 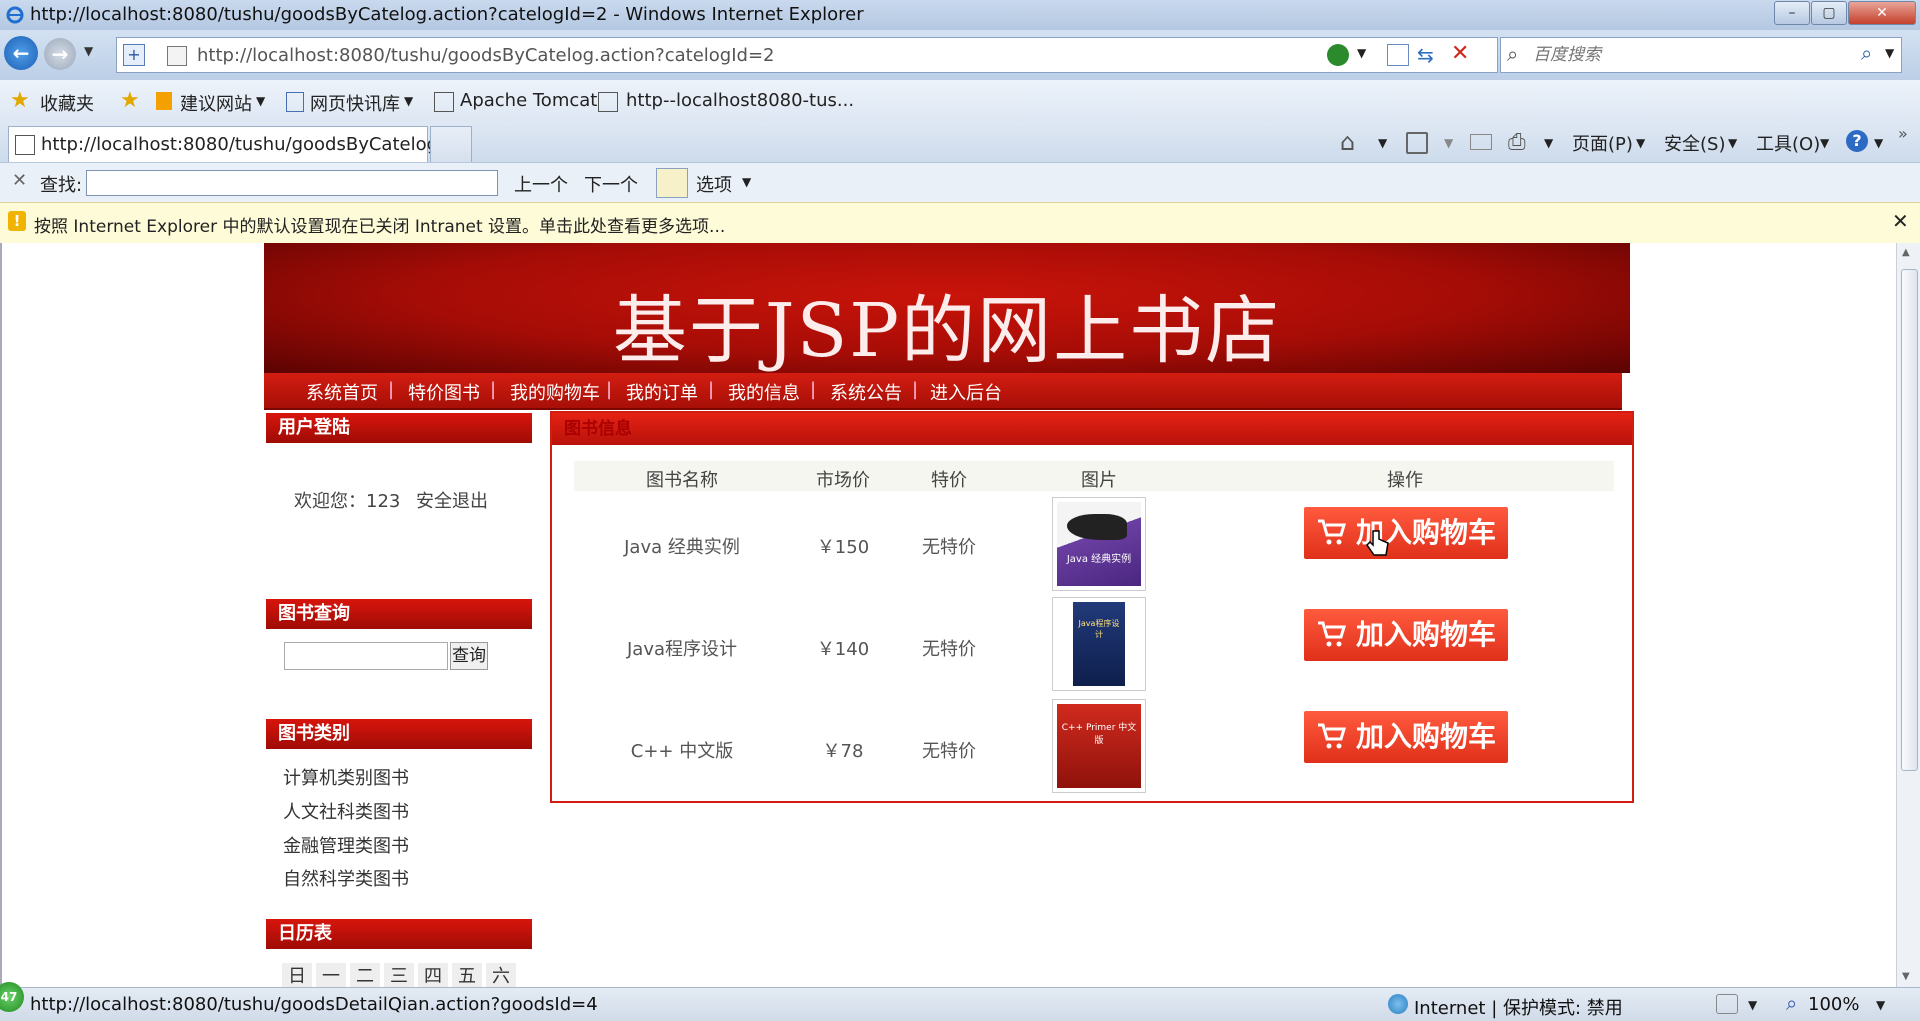 I want to click on more-commands-icon: », so click(x=1903, y=133).